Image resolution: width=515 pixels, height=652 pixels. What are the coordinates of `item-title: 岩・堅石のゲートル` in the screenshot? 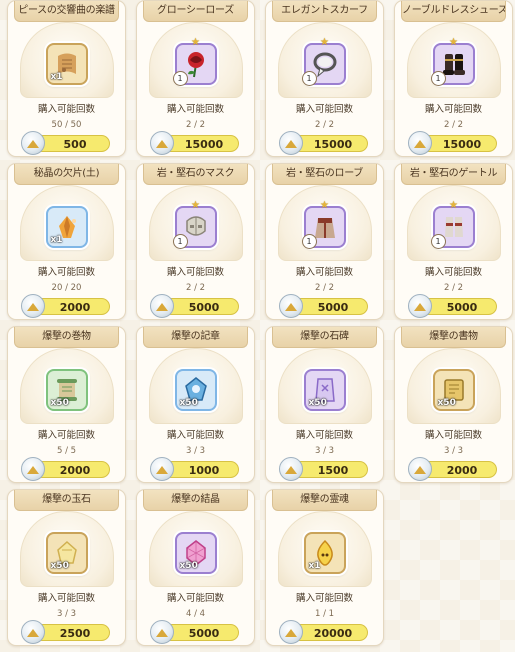 It's located at (453, 174).